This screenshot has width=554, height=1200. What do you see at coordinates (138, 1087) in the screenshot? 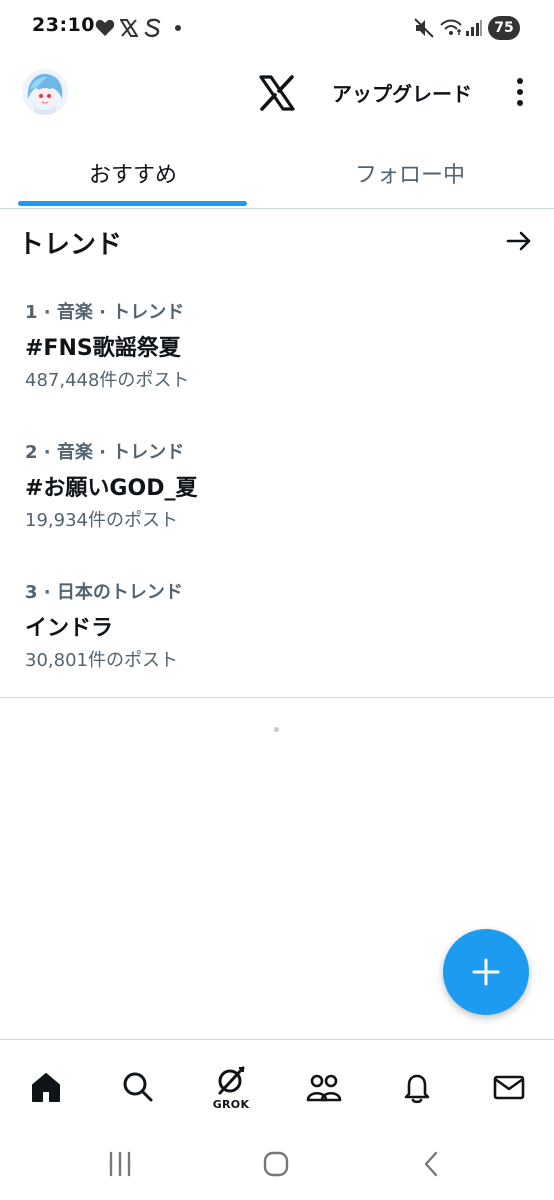
I see `search-icon` at bounding box center [138, 1087].